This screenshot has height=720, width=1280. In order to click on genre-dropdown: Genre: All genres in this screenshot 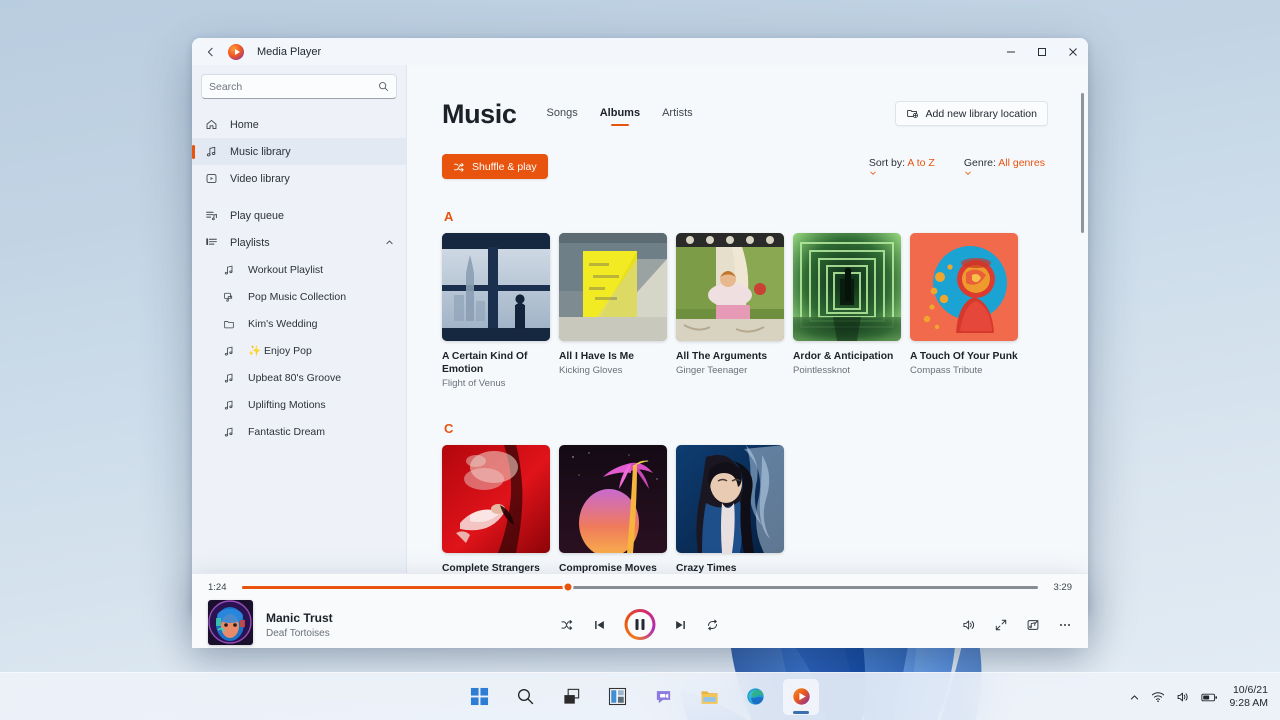, I will do `click(1006, 167)`.